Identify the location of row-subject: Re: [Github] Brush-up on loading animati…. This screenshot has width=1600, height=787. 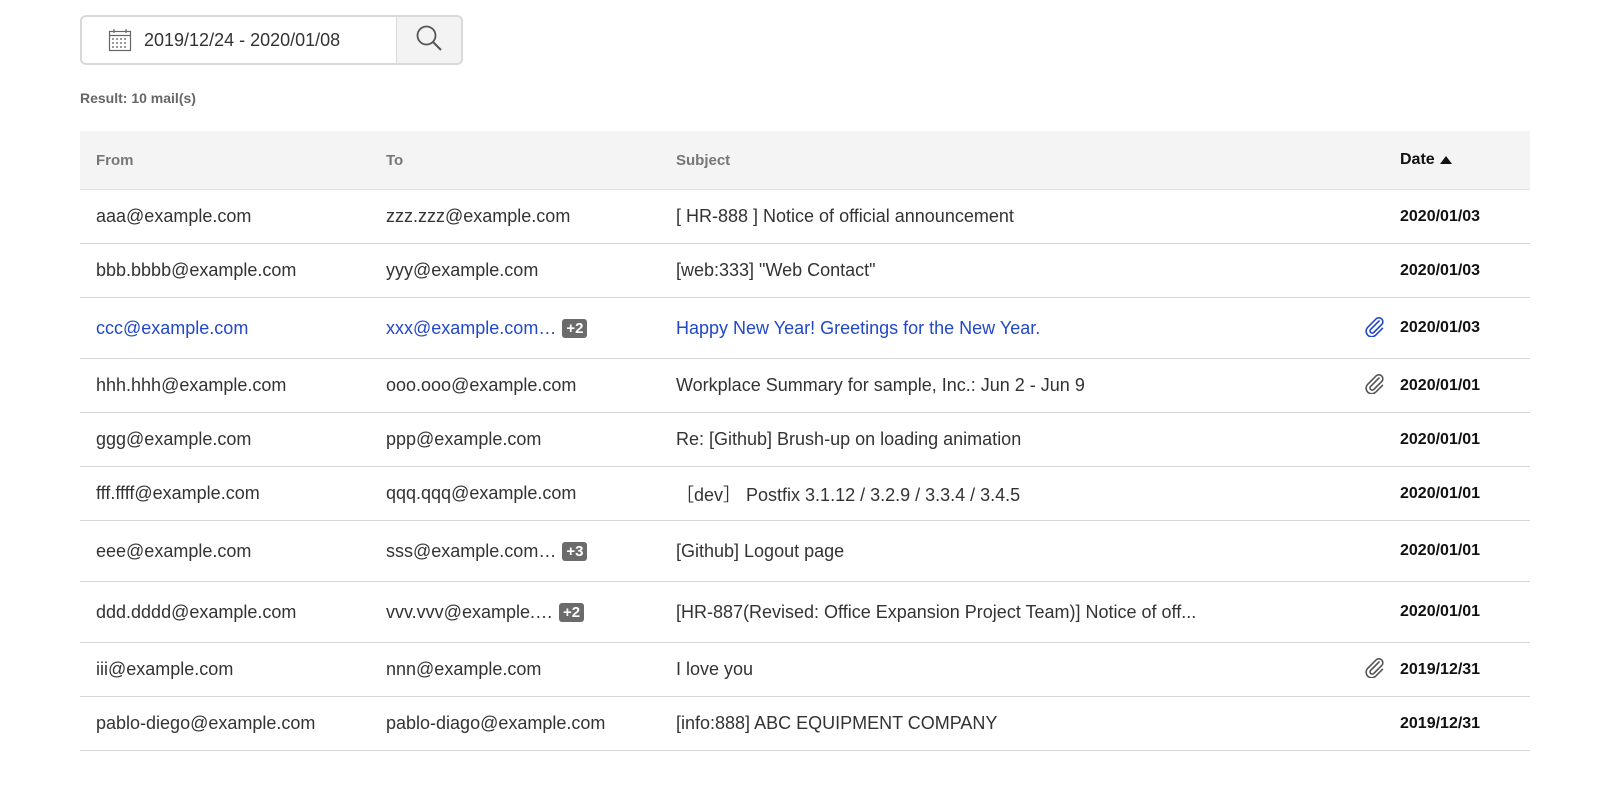
(849, 439).